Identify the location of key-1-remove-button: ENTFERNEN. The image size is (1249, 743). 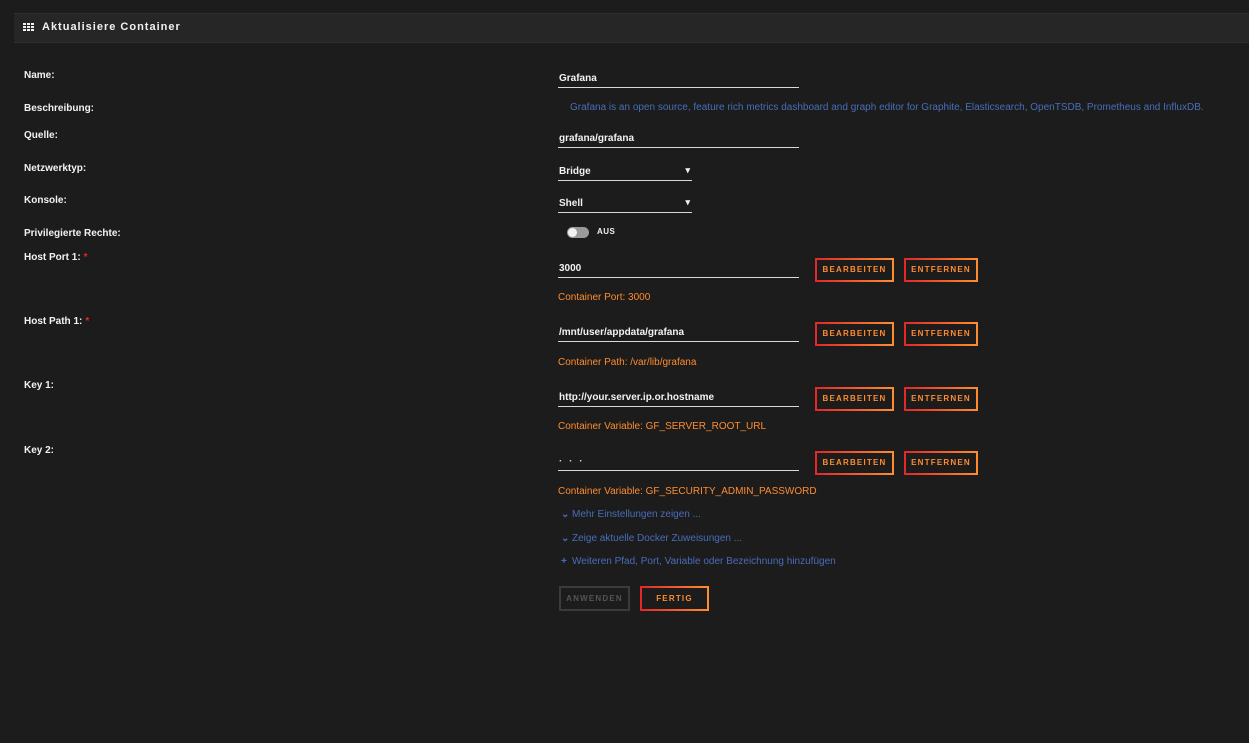
(941, 399).